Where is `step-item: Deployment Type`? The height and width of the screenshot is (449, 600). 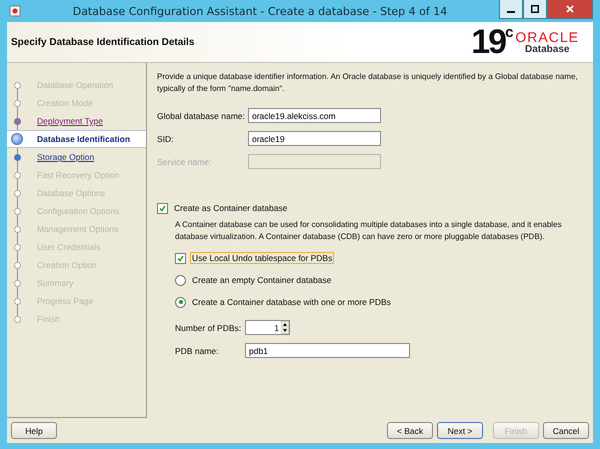 step-item: Deployment Type is located at coordinates (76, 121).